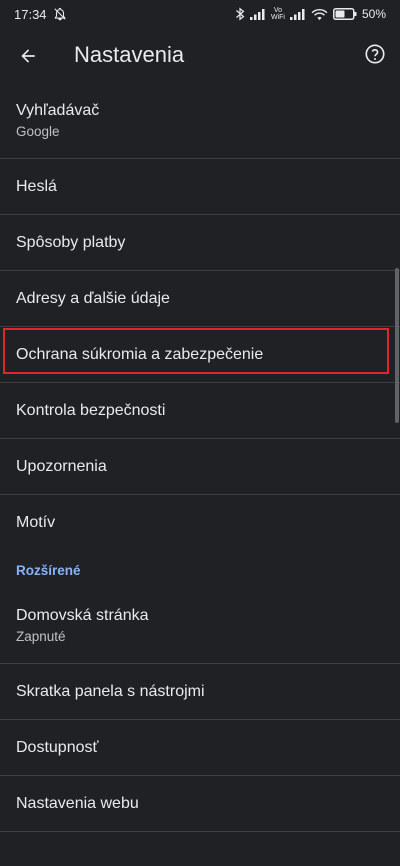 Image resolution: width=400 pixels, height=866 pixels. Describe the element at coordinates (91, 410) in the screenshot. I see `setting-title: Kontrola bezpečnosti` at that location.